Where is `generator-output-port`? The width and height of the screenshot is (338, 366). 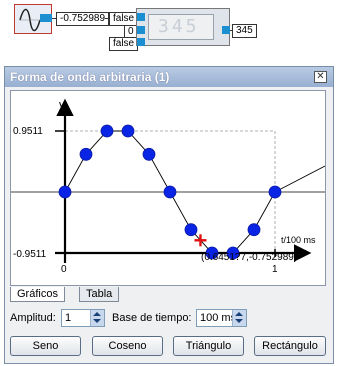
generator-output-port is located at coordinates (46, 18).